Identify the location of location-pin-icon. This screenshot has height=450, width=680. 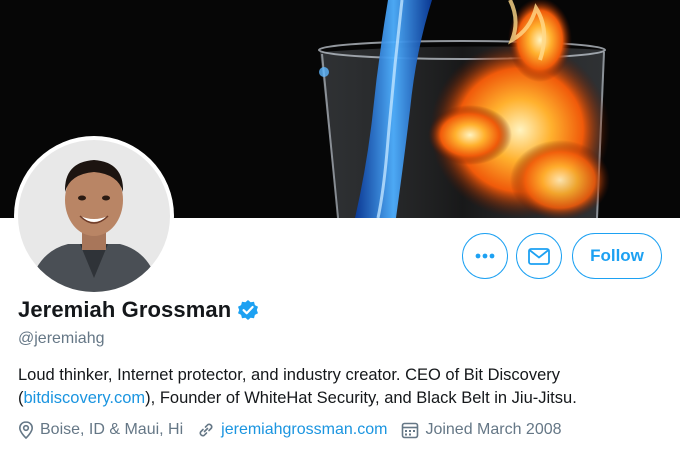
(26, 430).